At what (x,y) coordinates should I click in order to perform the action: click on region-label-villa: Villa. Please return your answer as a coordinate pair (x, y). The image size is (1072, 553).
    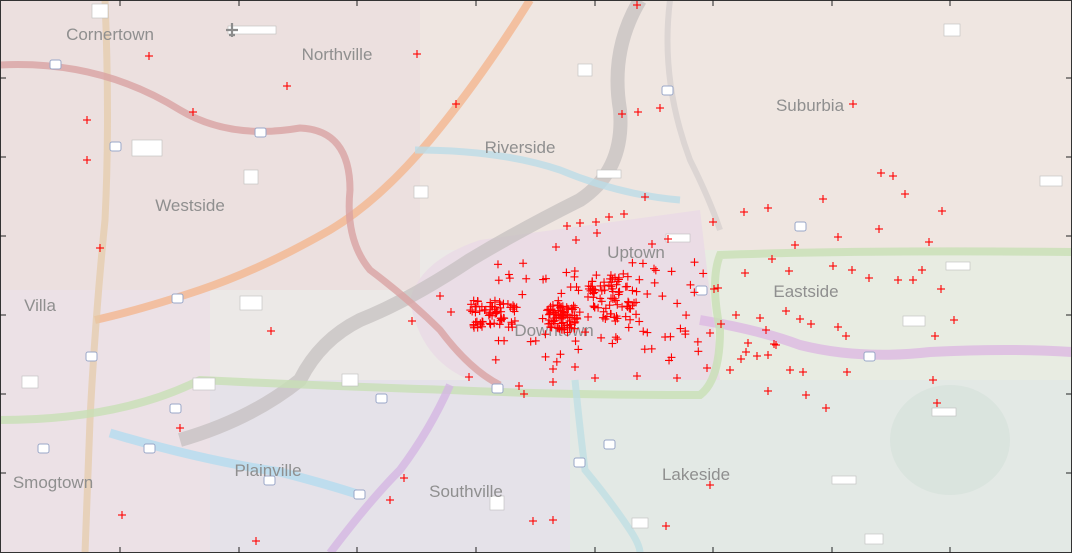
    Looking at the image, I should click on (40, 305).